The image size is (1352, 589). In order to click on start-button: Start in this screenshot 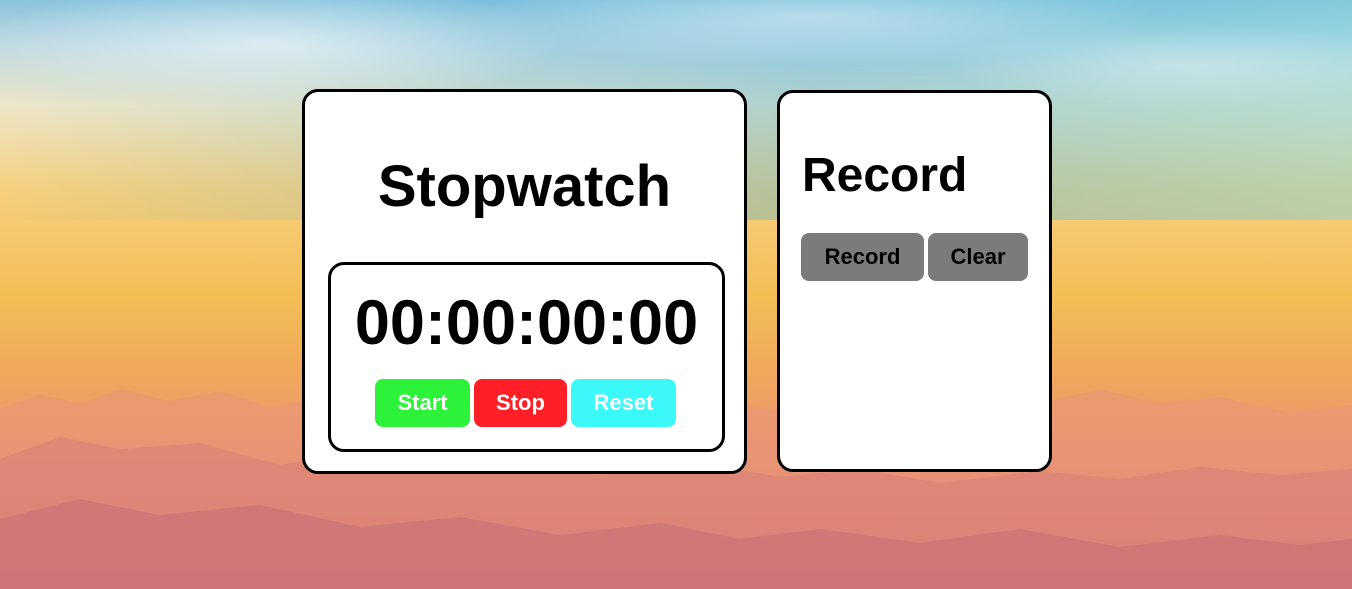, I will do `click(422, 403)`.